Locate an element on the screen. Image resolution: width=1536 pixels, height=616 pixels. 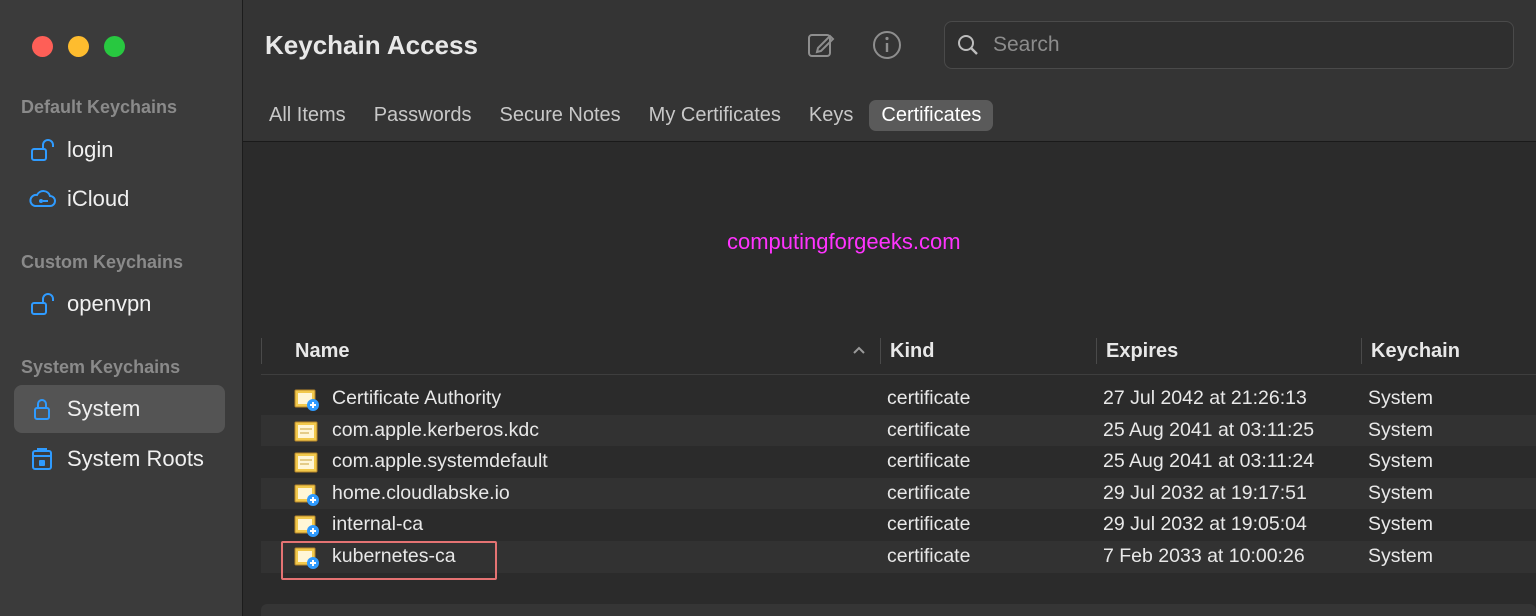
cell-name: Certificate Authority is located at coordinates (417, 398).